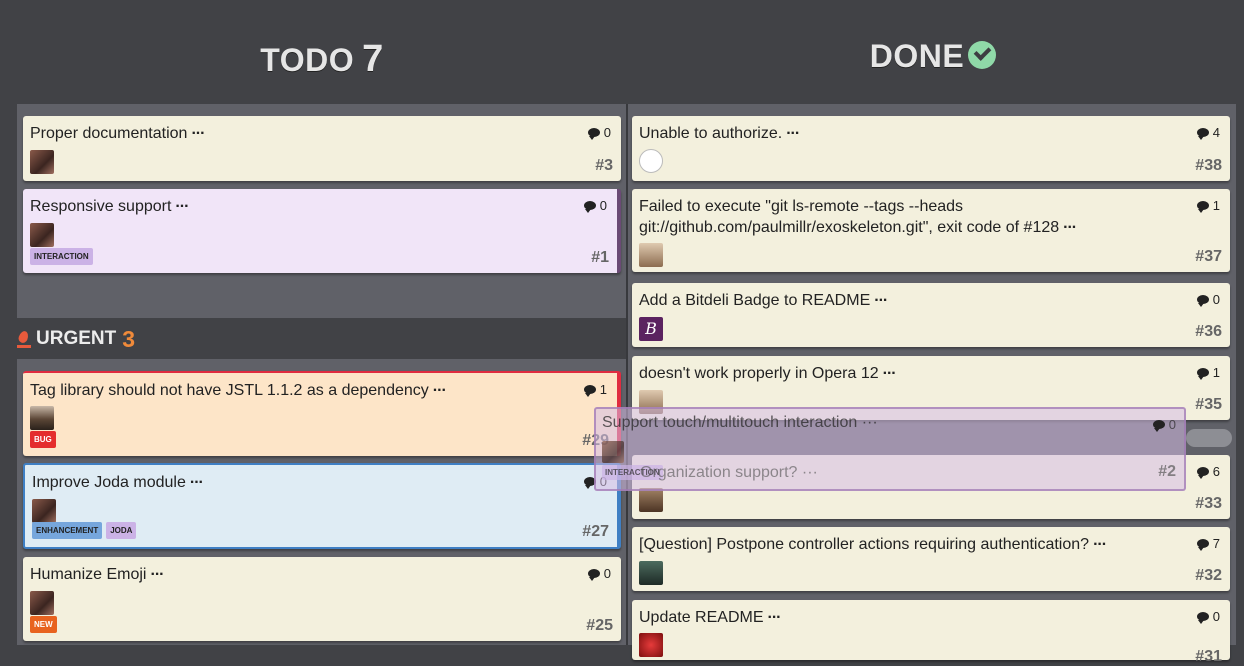 Image resolution: width=1244 pixels, height=666 pixels. Describe the element at coordinates (322, 133) in the screenshot. I see `card-title: Proper documentation ···` at that location.